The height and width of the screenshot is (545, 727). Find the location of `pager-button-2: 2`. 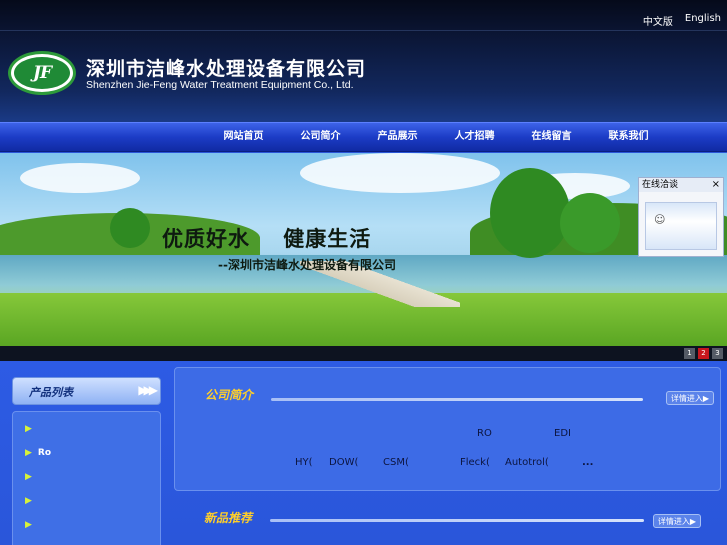

pager-button-2: 2 is located at coordinates (703, 353).